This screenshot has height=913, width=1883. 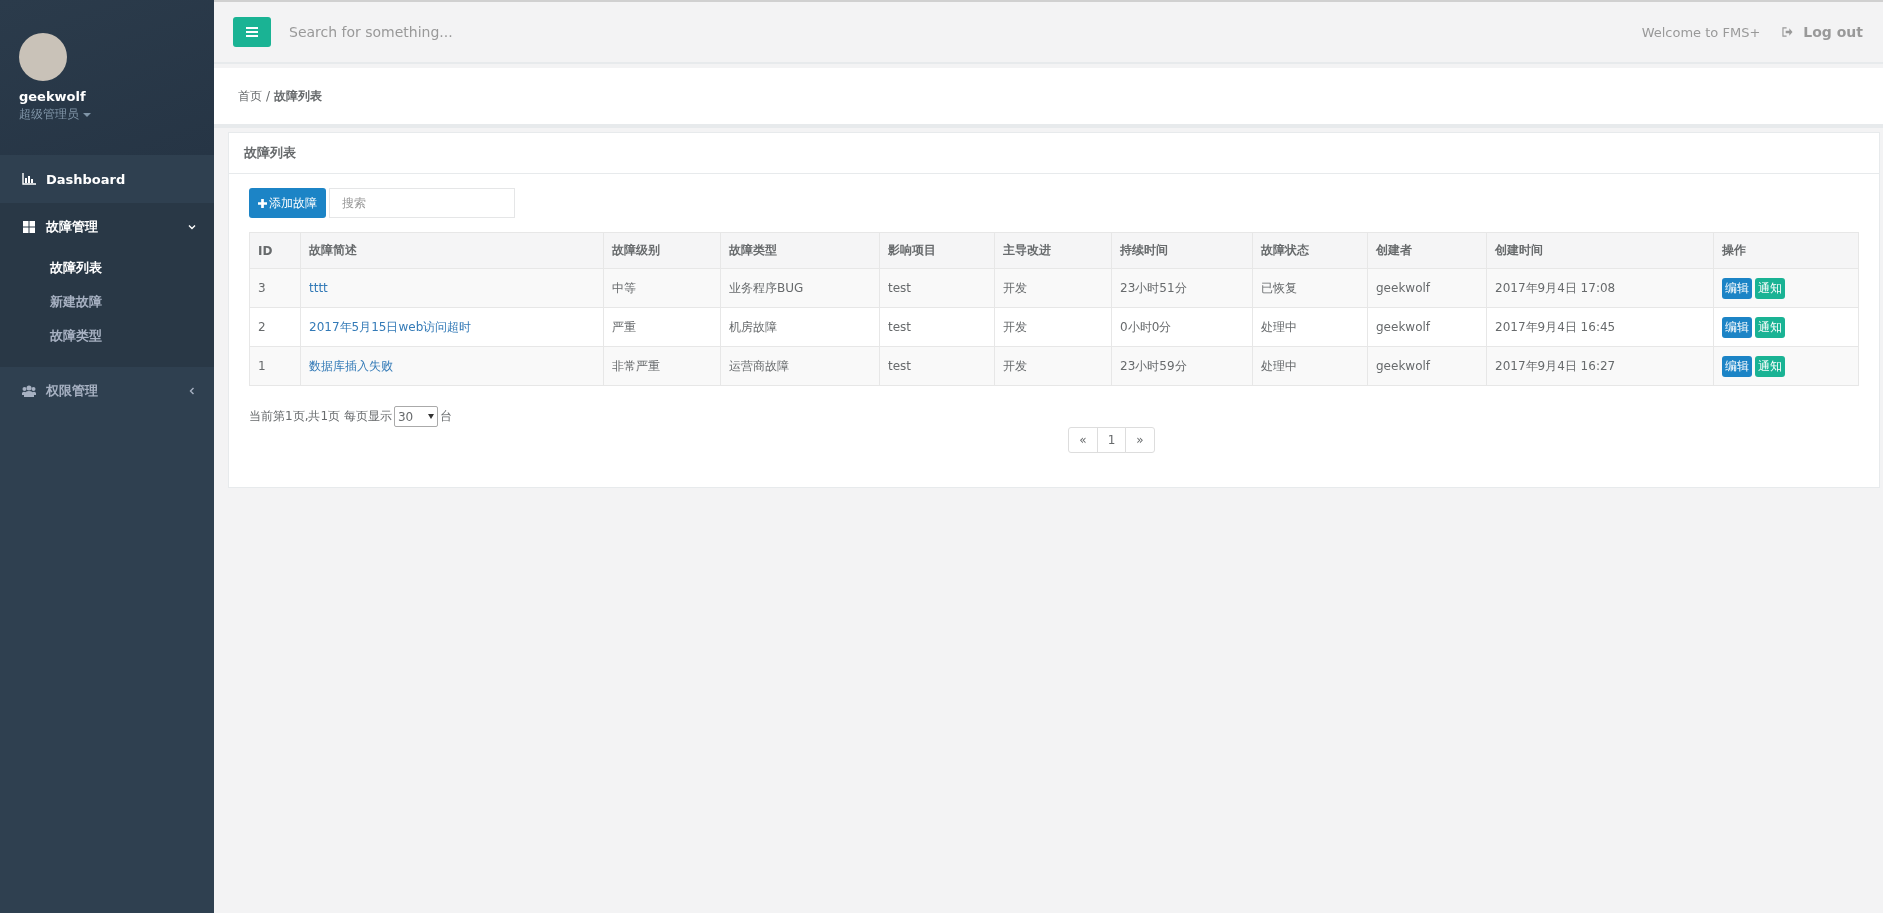 I want to click on menu-toggle-button, so click(x=252, y=32).